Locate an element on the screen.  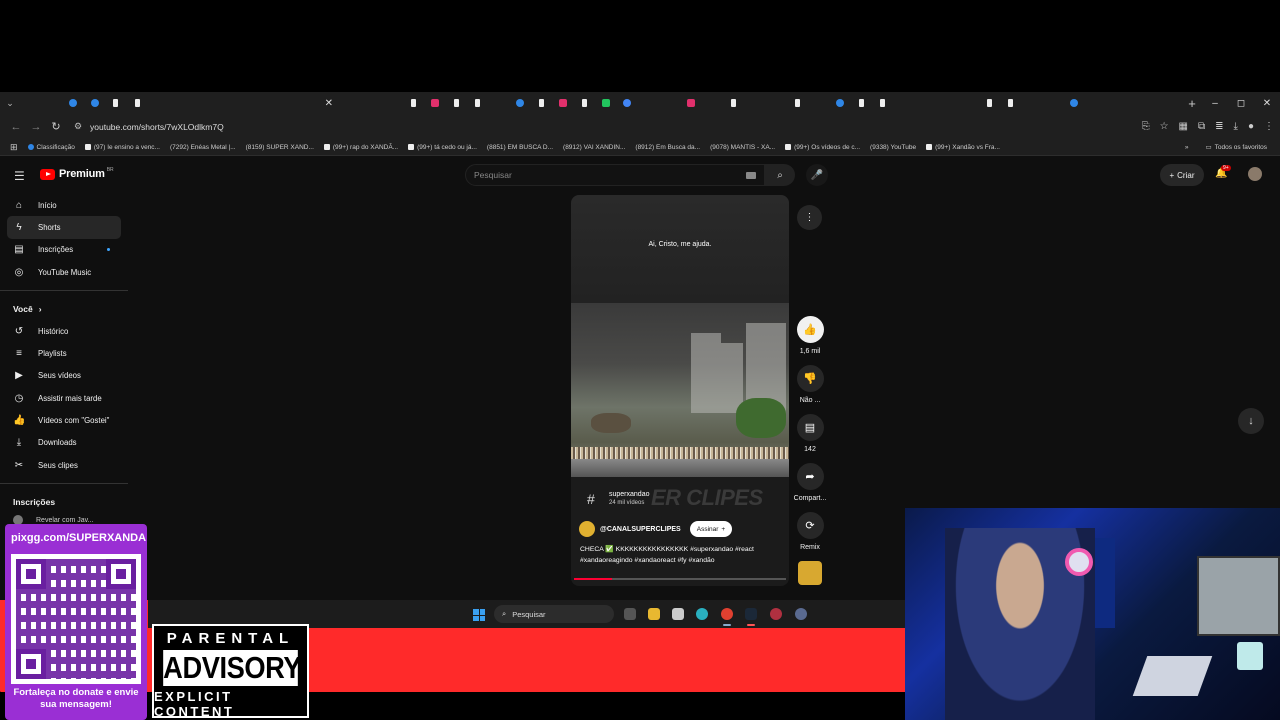
remix-button: ⟳ is located at coordinates (810, 525).